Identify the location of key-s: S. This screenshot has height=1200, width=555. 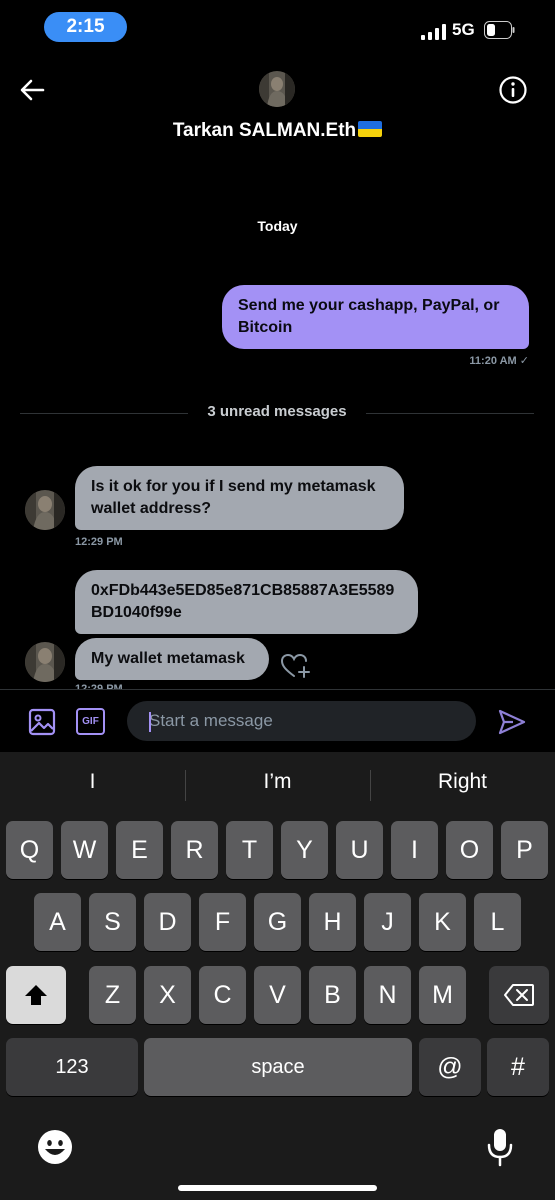
(112, 922).